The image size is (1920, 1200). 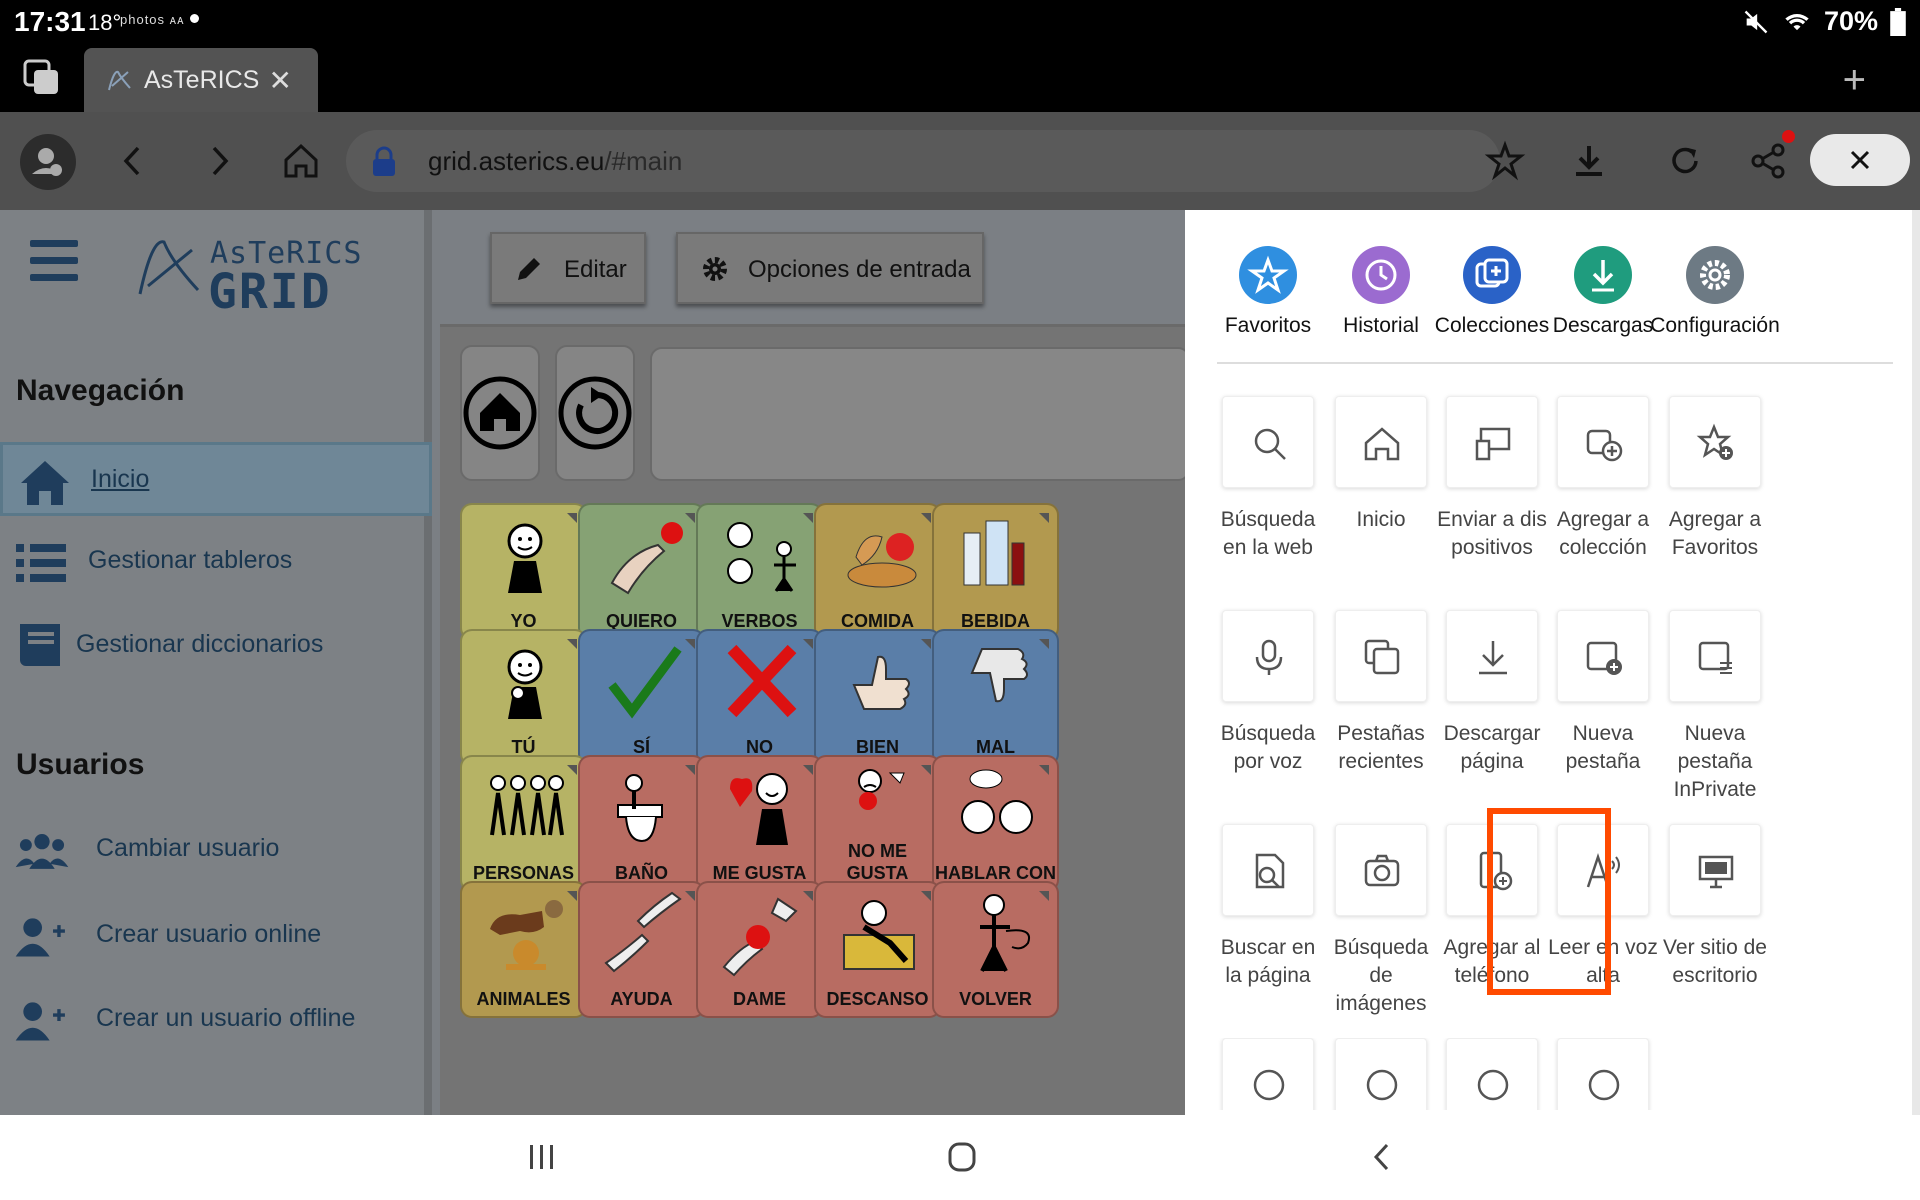 I want to click on status-time: 17:31, so click(x=50, y=21).